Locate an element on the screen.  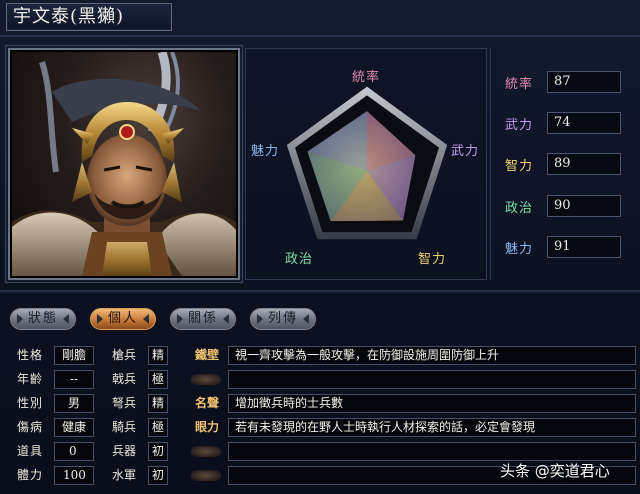
stat-row-martial: 武力 74 is located at coordinates (563, 123).